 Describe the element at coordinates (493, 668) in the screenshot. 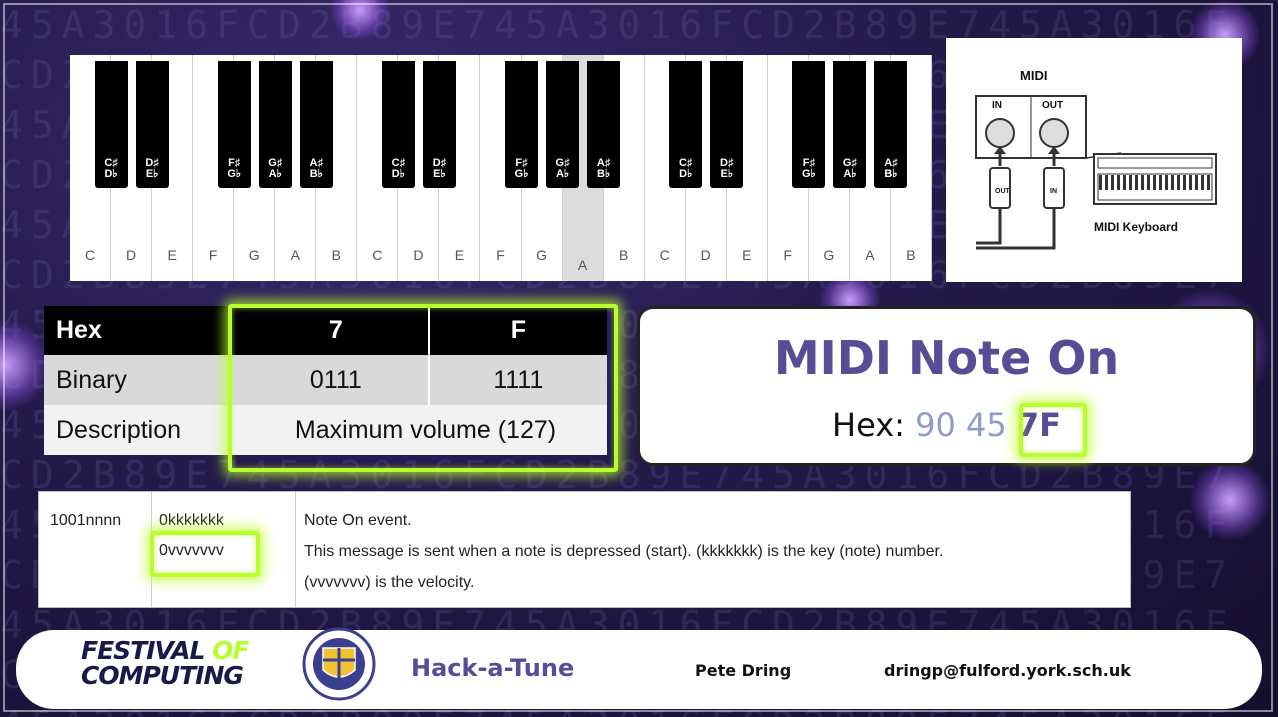

I see `hack-a-tune-title: Hack-a-Tune` at that location.